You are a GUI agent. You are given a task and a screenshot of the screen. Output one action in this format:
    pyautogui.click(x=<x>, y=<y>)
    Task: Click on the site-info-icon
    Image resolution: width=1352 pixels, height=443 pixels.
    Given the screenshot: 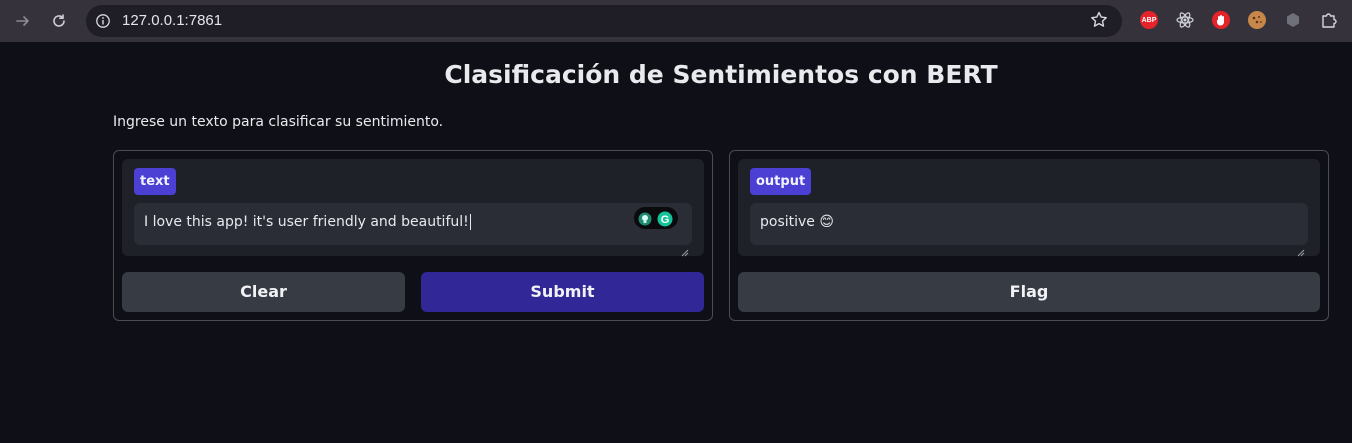 What is the action you would take?
    pyautogui.click(x=103, y=21)
    